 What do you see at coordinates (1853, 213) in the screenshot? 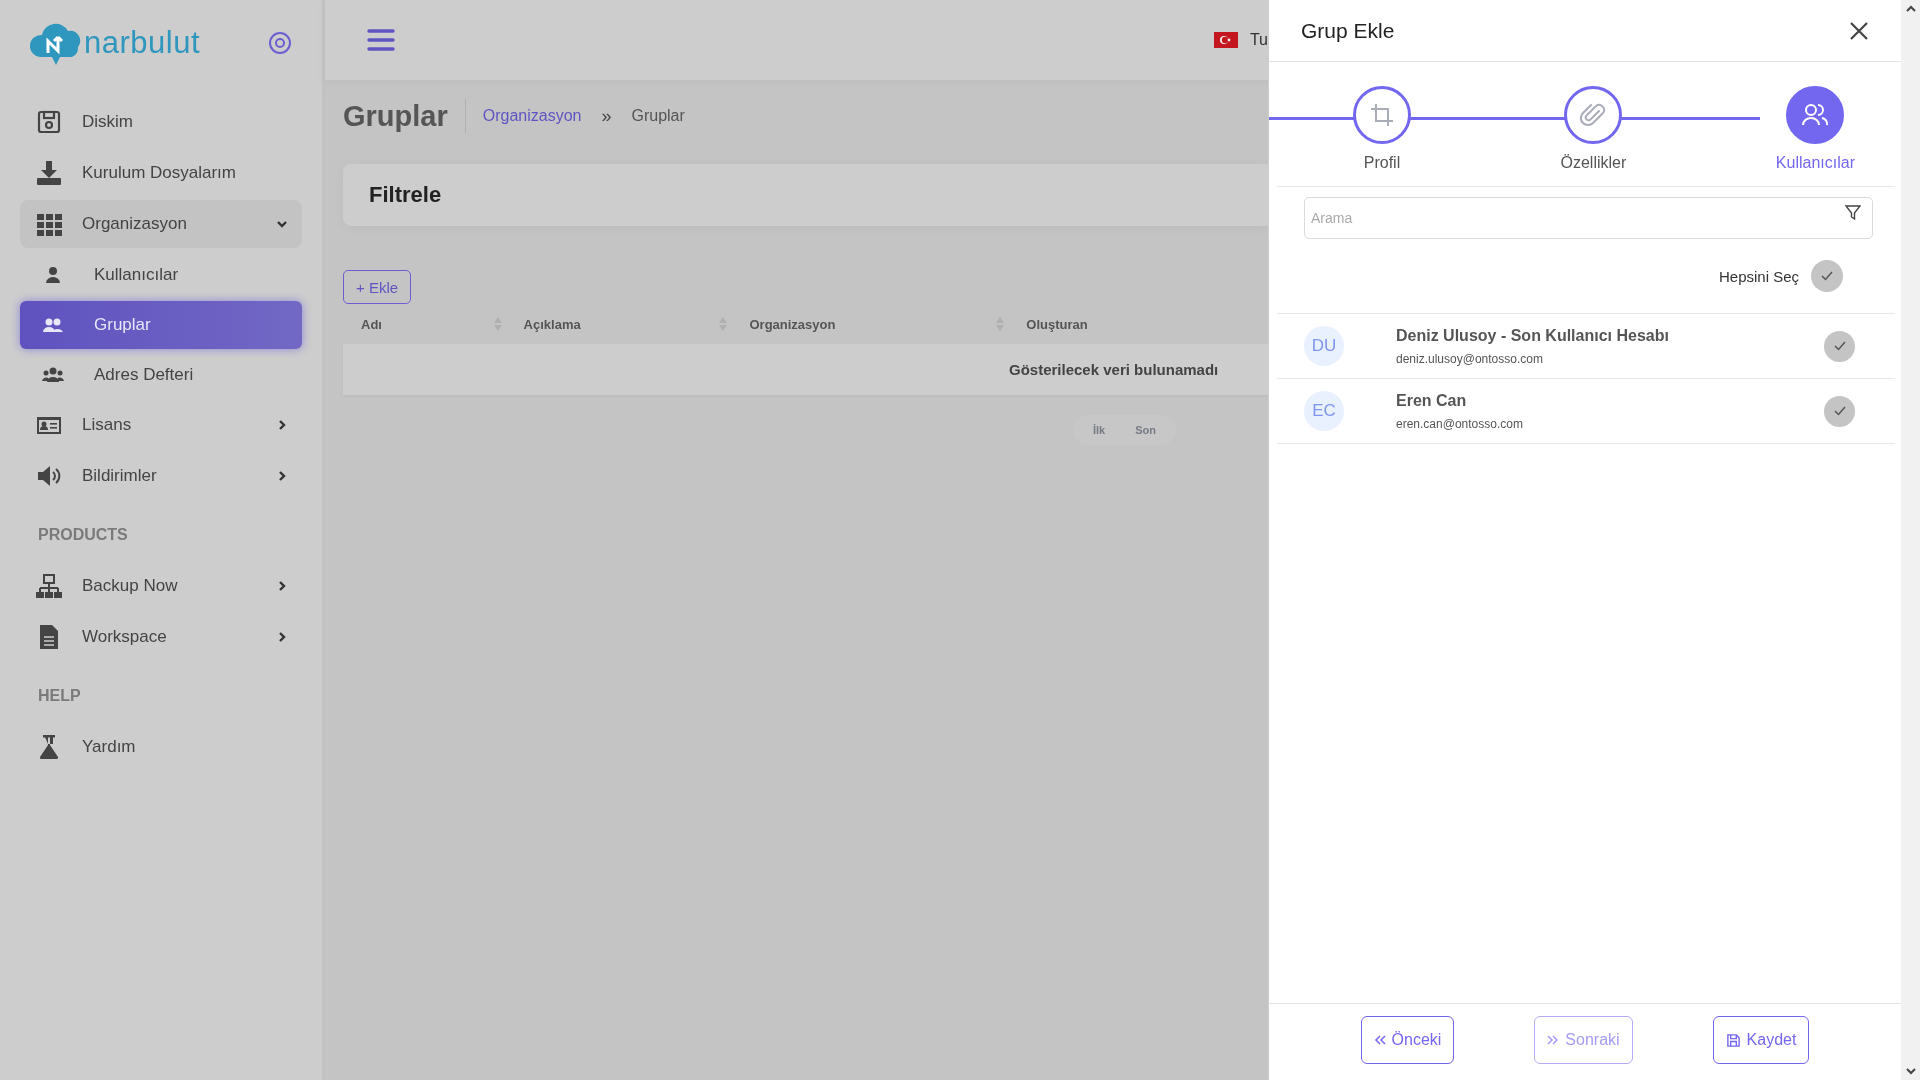
I see `filter-icon` at bounding box center [1853, 213].